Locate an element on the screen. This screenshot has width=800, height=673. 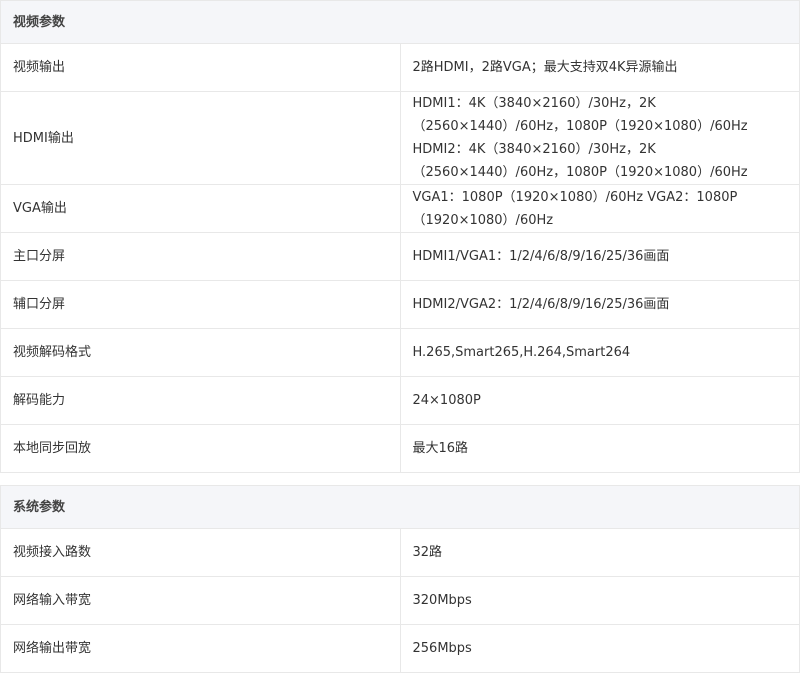
table-row: 网络输入带宽 320Mbps is located at coordinates (400, 600).